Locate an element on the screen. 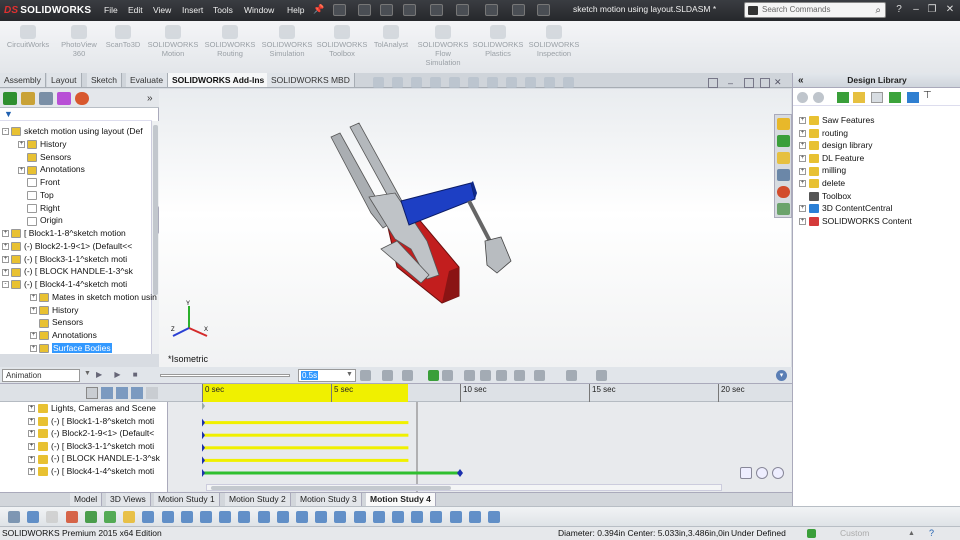  addin-solidworks-routing: SOLIDWORKS Routing is located at coordinates (230, 40).